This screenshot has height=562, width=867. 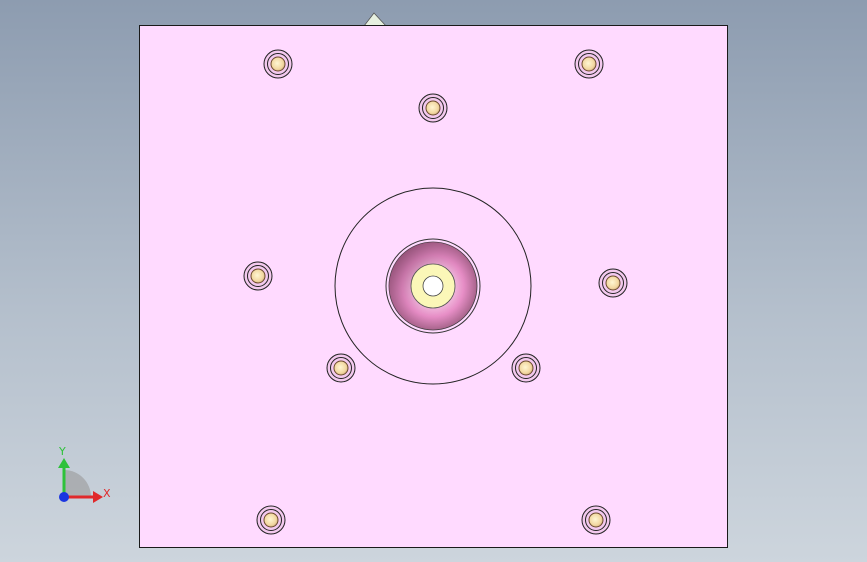 I want to click on triad-x-label: X, so click(x=107, y=493).